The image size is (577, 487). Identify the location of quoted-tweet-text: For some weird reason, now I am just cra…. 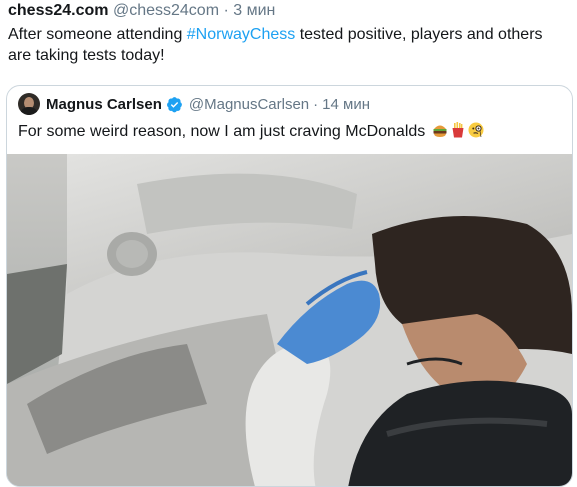
(251, 132).